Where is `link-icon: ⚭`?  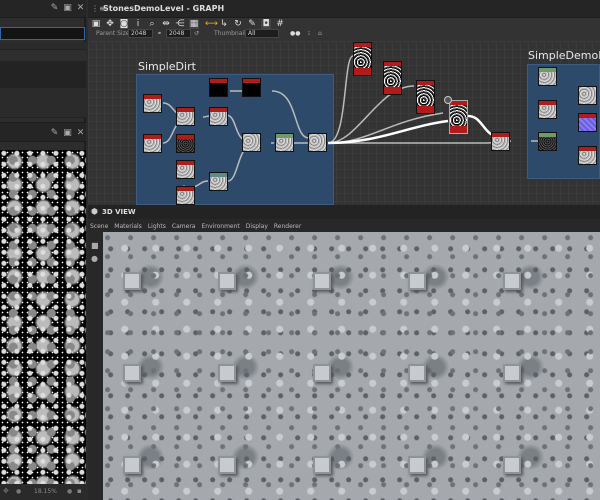 link-icon: ⚭ is located at coordinates (159, 33).